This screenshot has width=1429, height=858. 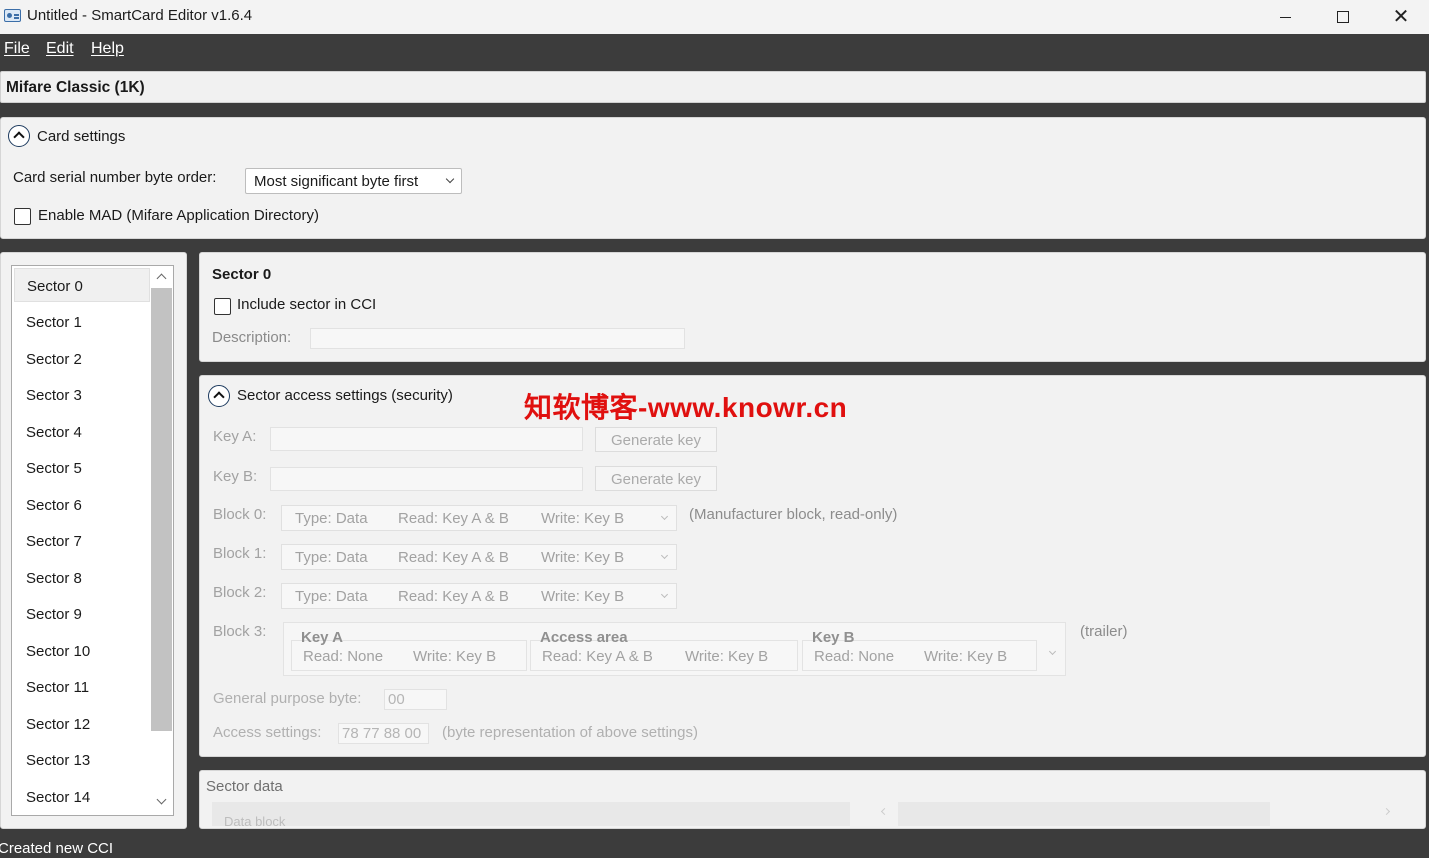 What do you see at coordinates (161, 799) in the screenshot?
I see `scroll-down-icon` at bounding box center [161, 799].